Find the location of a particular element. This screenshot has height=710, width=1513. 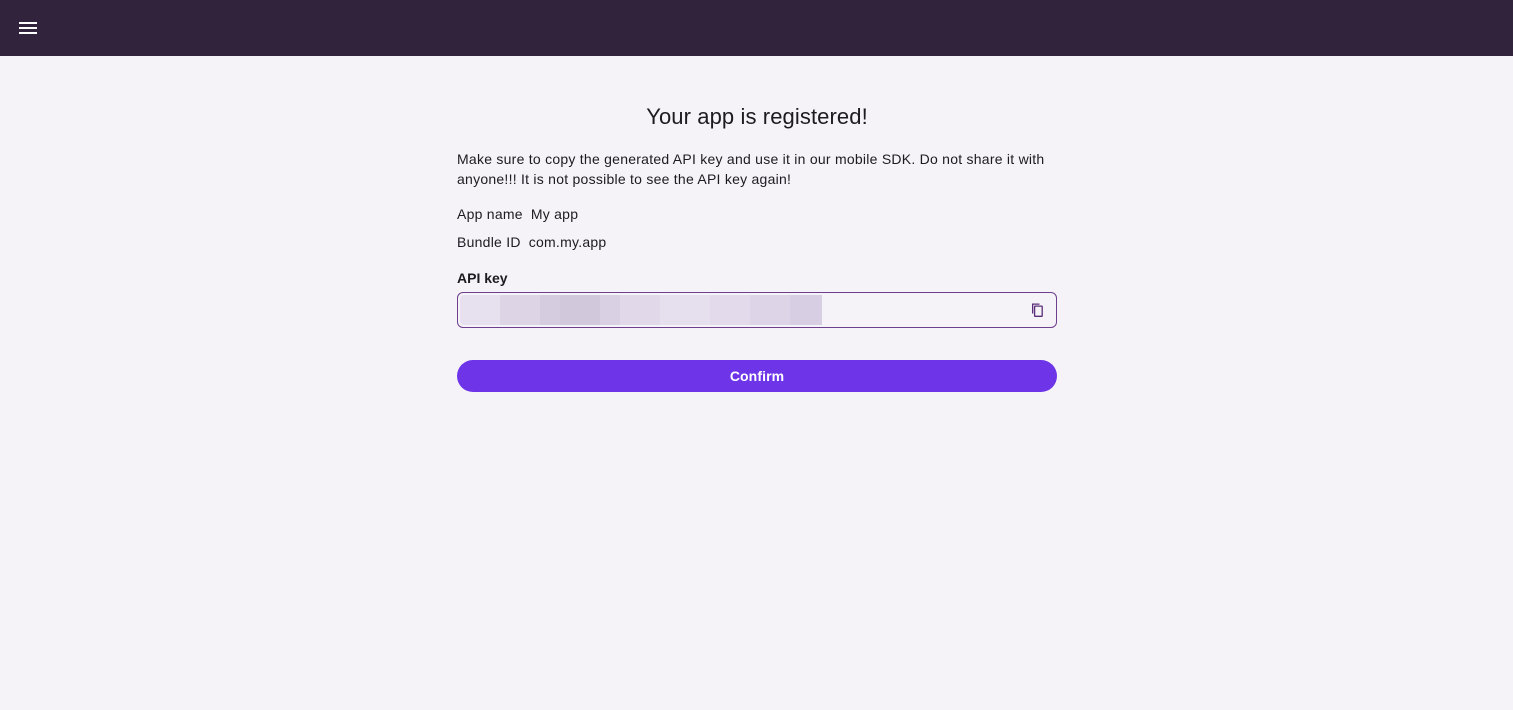

menu-button is located at coordinates (28, 28).